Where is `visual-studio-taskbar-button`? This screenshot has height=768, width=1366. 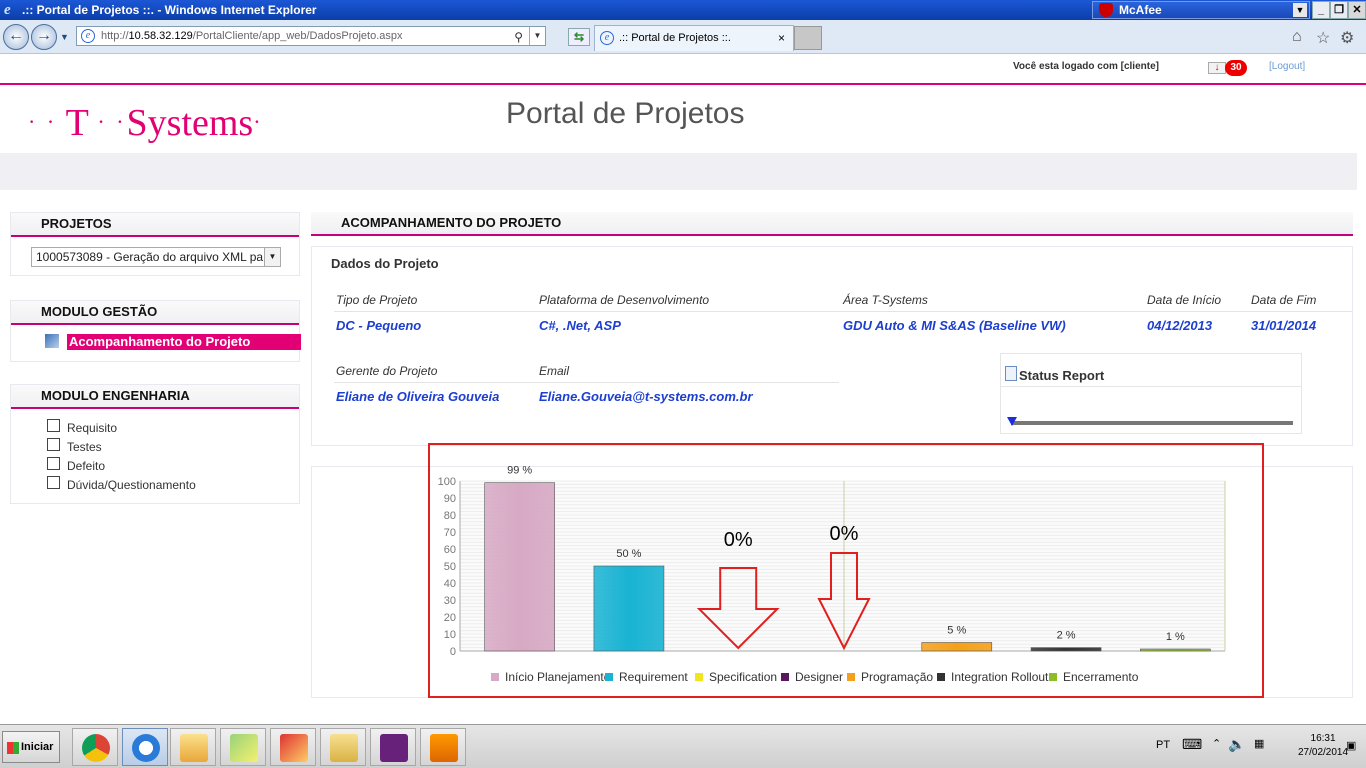 visual-studio-taskbar-button is located at coordinates (393, 747).